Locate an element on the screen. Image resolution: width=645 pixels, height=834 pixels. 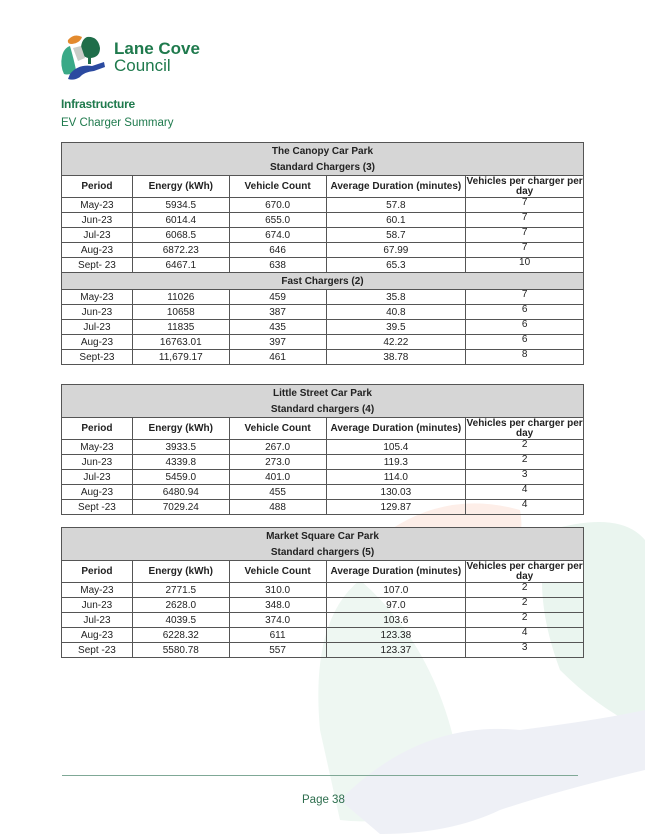
cell-avg-duration: 97.0 is located at coordinates (396, 605).